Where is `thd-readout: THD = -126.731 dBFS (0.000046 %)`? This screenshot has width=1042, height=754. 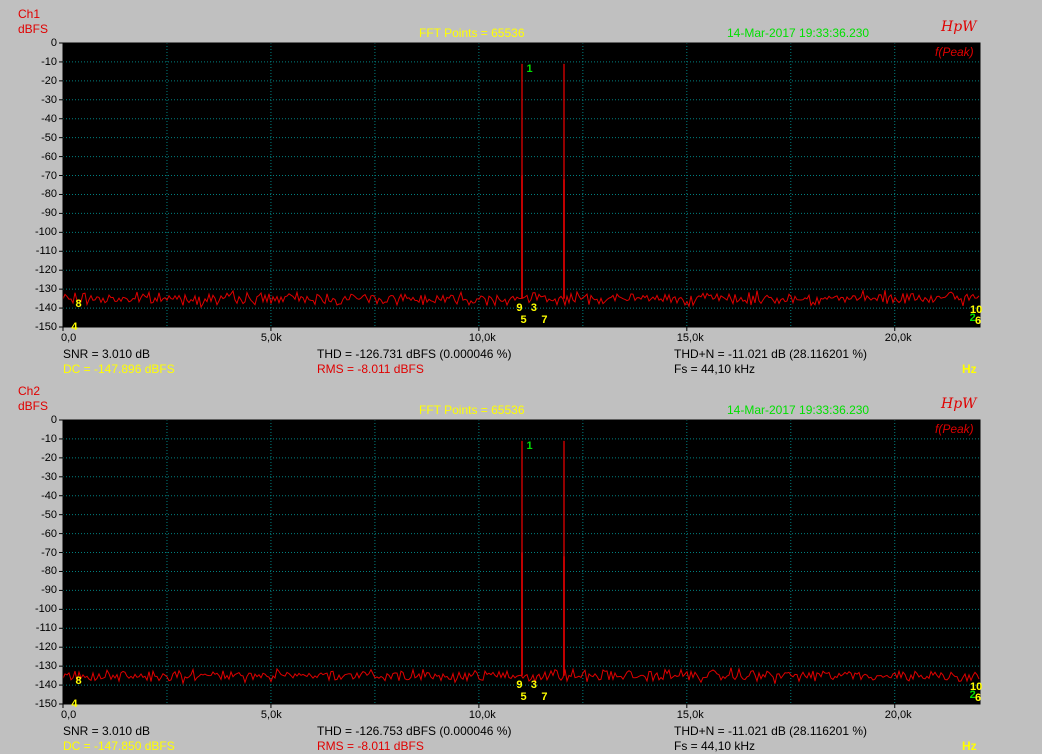 thd-readout: THD = -126.731 dBFS (0.000046 %) is located at coordinates (414, 354).